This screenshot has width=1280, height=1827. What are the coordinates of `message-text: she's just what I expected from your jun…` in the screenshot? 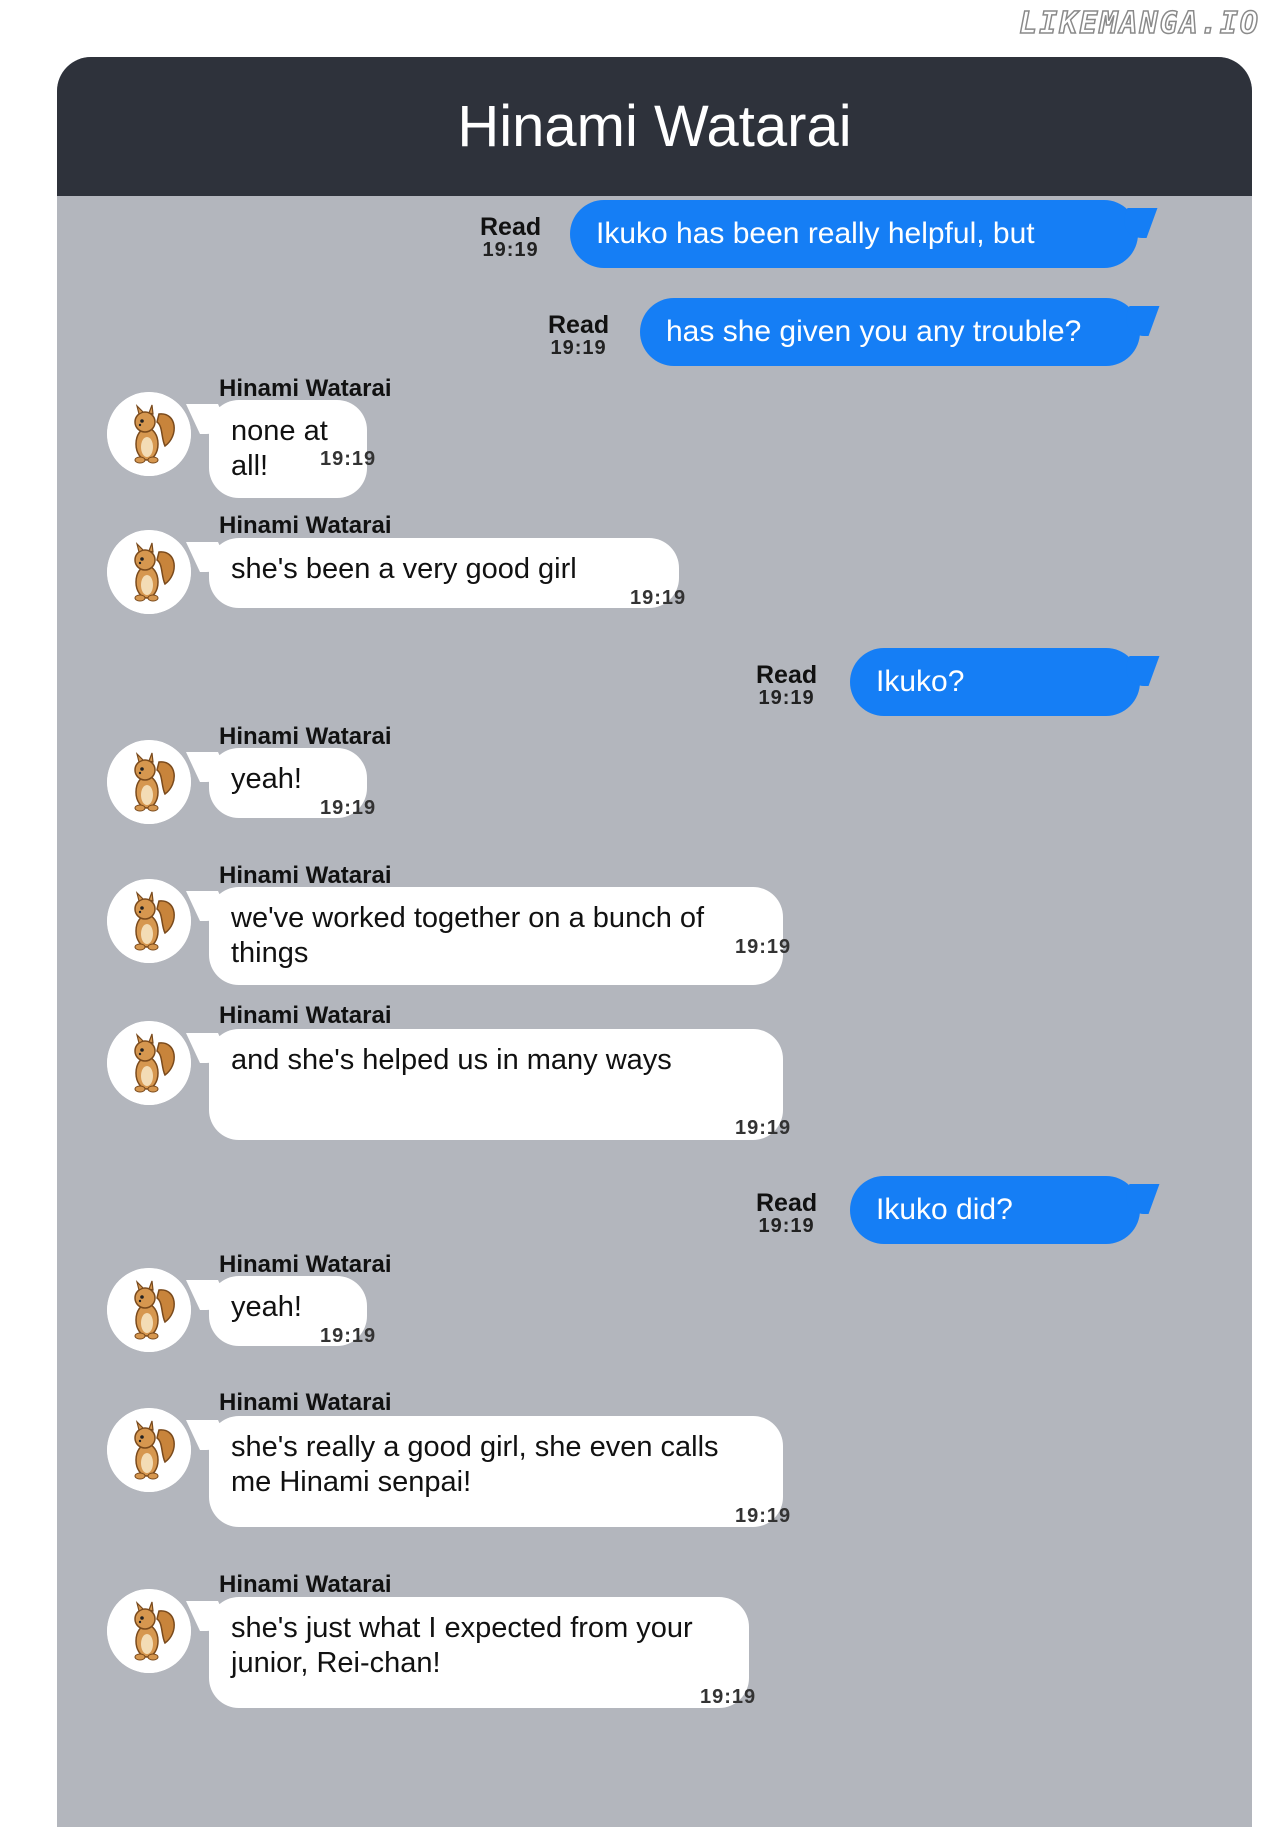 It's located at (462, 1645).